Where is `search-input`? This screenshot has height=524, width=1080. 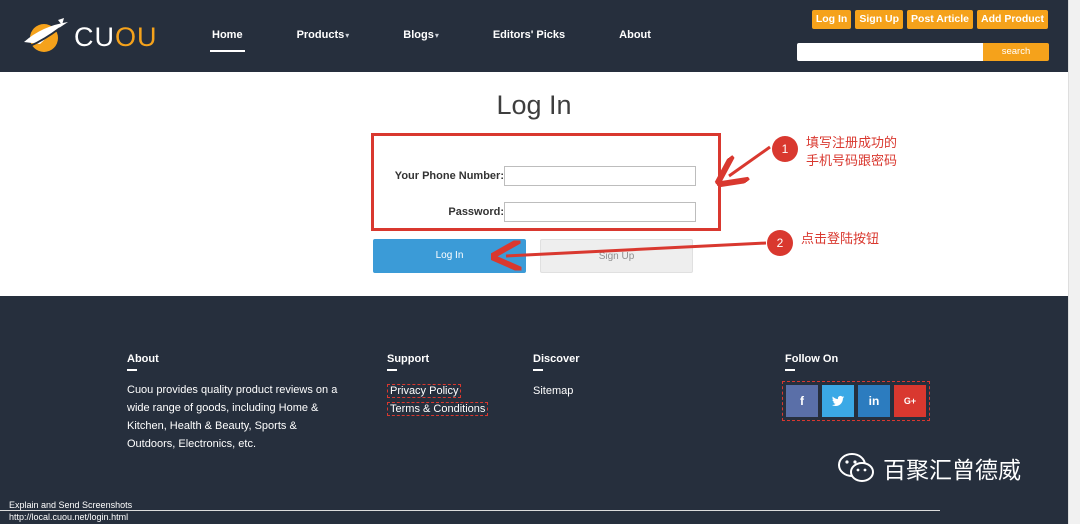 search-input is located at coordinates (890, 52).